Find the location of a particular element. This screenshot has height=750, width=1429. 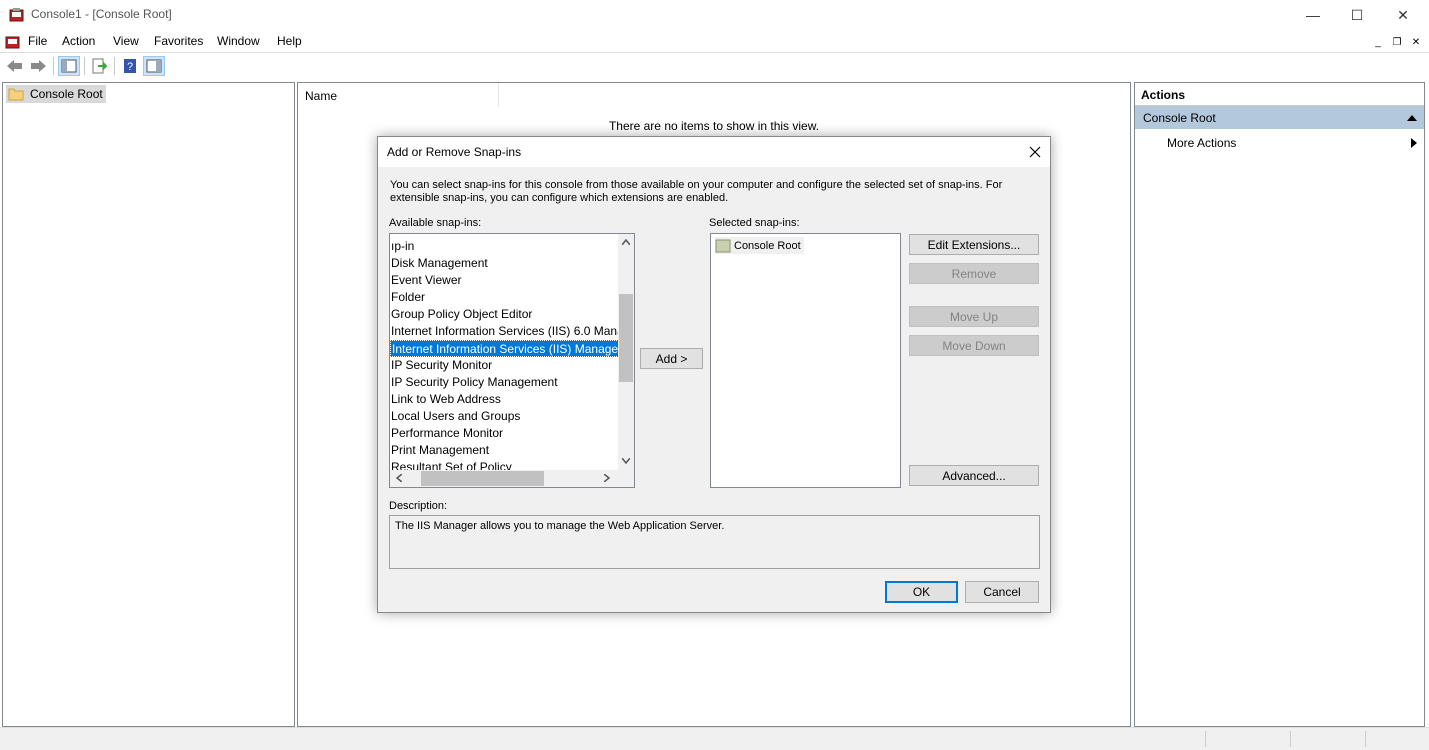

selected-snapin-console-root: Console Root is located at coordinates (759, 245).